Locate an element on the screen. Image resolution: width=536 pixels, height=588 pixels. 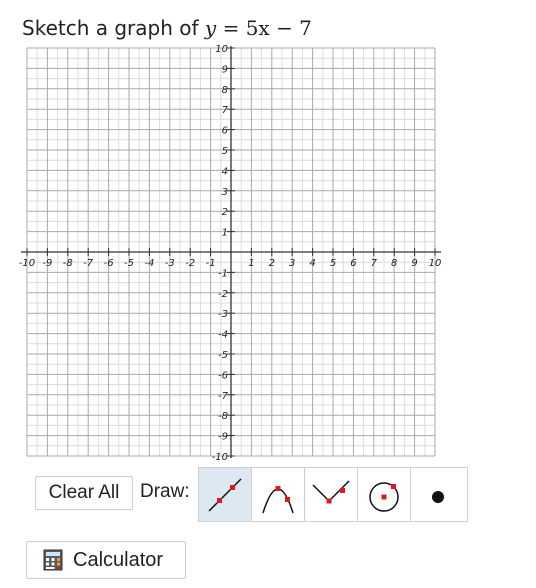
absolute-value-tool-icon is located at coordinates (331, 491).